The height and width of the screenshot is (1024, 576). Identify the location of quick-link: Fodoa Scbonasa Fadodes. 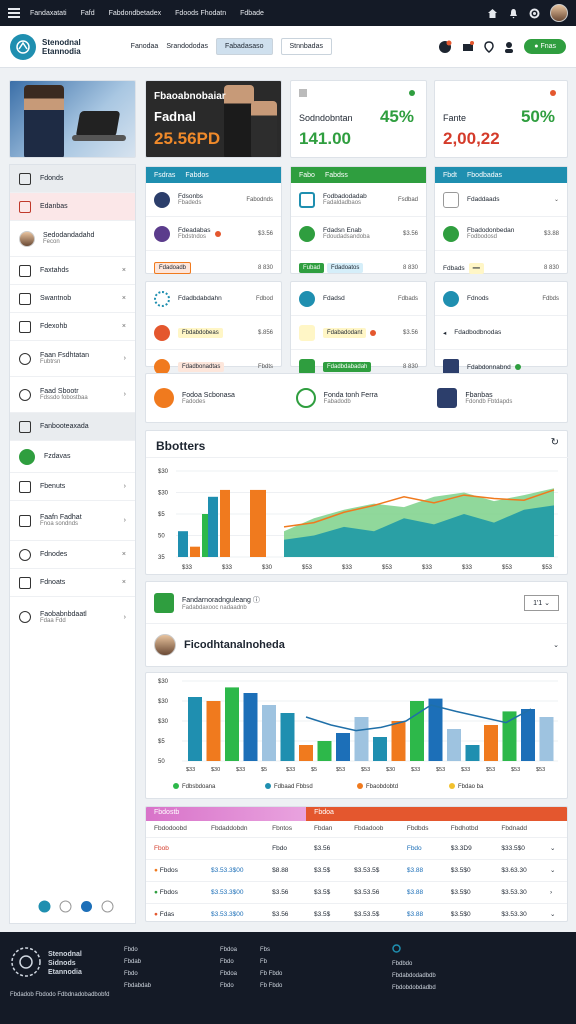
(215, 398).